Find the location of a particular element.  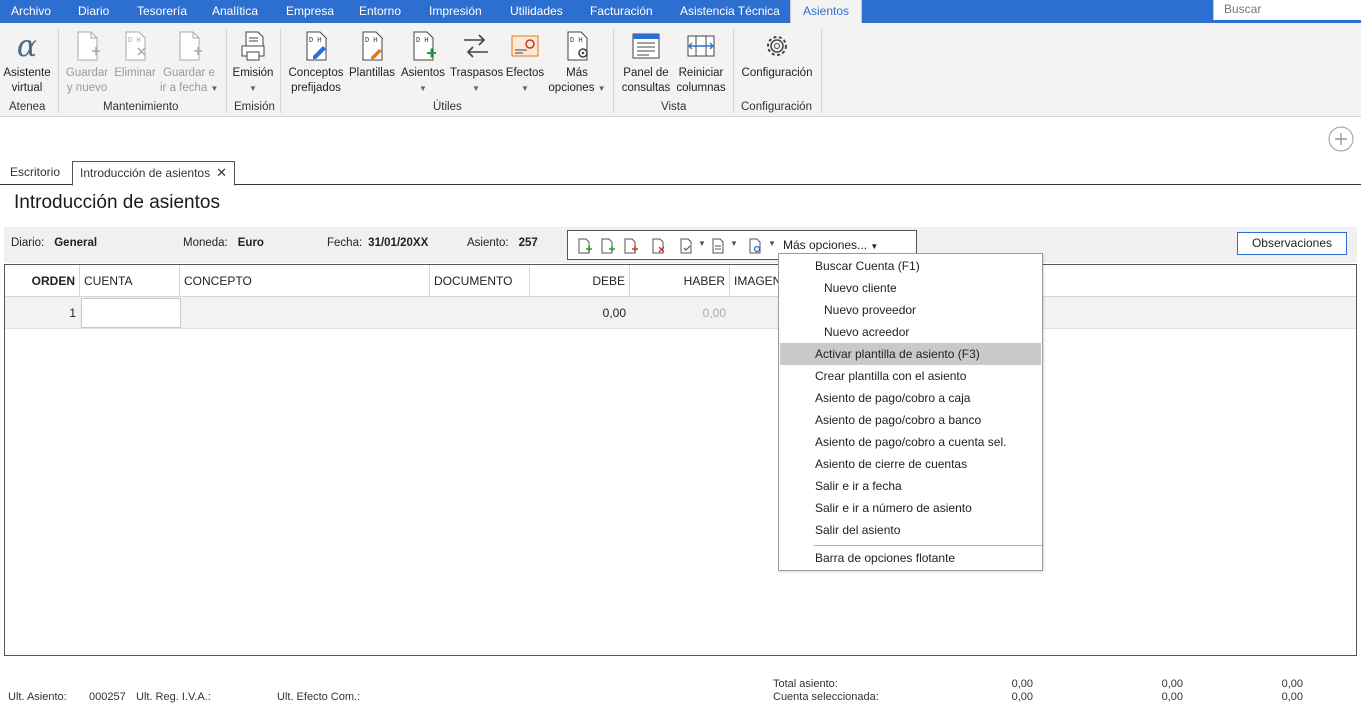

info-asiento: Asiento: 257 is located at coordinates (502, 243).